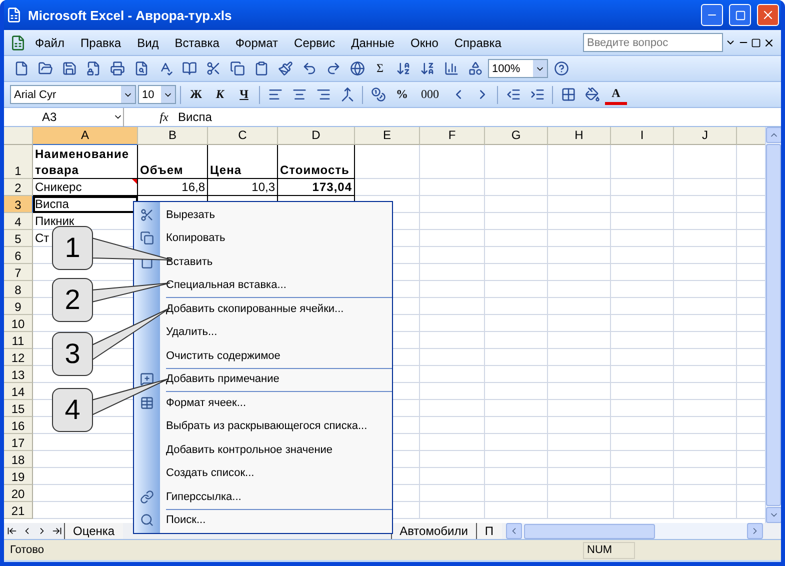 Image resolution: width=785 pixels, height=566 pixels. Describe the element at coordinates (85, 136) in the screenshot. I see `column-header: A` at that location.